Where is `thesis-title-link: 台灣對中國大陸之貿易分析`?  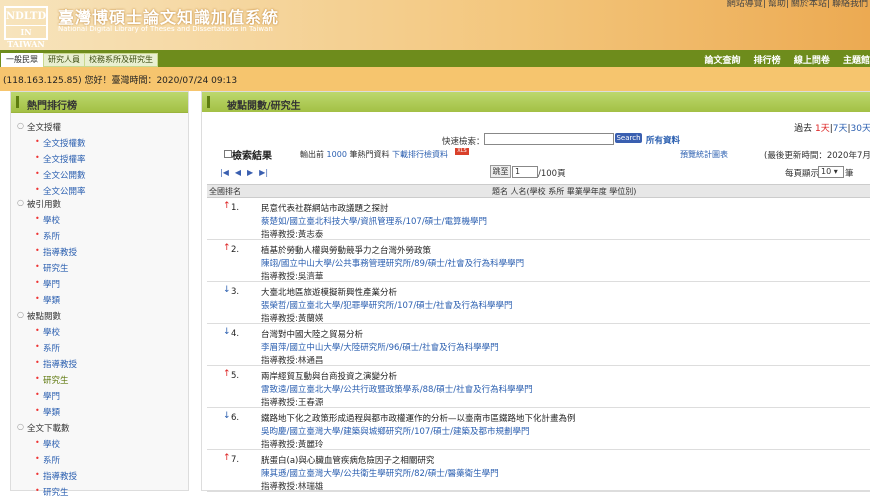 thesis-title-link: 台灣對中國大陸之貿易分析 is located at coordinates (312, 334).